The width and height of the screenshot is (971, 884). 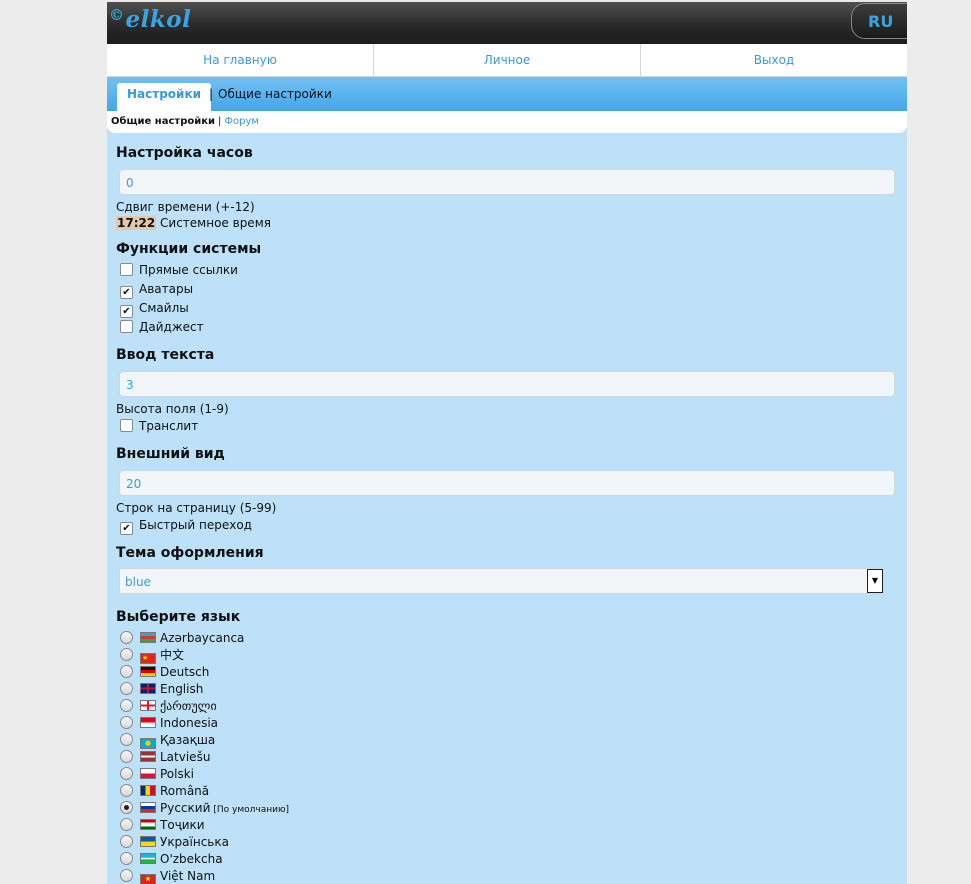 I want to click on language-label: Deutsch, so click(x=185, y=672).